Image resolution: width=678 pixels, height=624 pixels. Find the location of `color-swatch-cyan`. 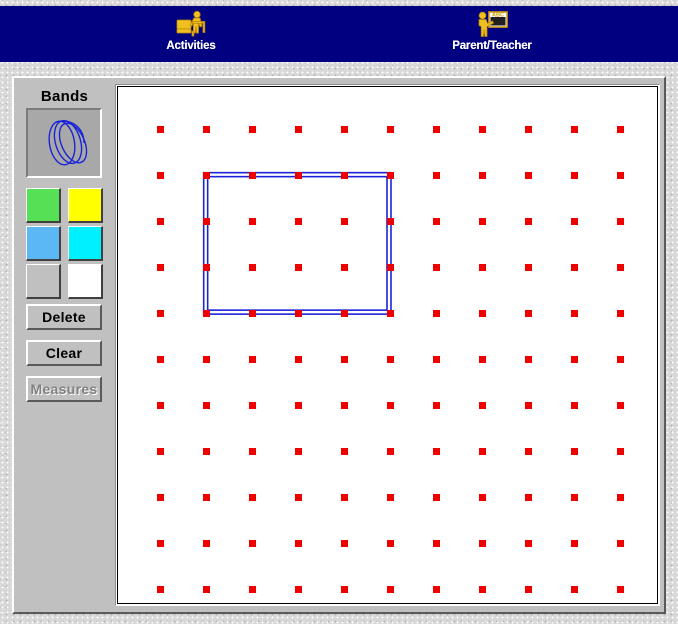

color-swatch-cyan is located at coordinates (85, 243).